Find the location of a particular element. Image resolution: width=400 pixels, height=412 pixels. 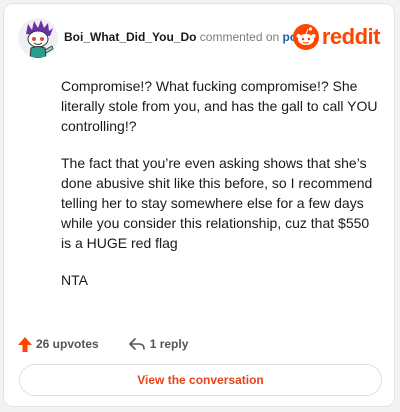

snoo-avatar-icon is located at coordinates (38, 38).